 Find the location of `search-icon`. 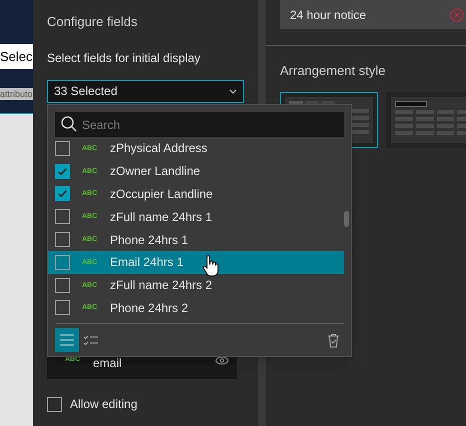

search-icon is located at coordinates (69, 124).